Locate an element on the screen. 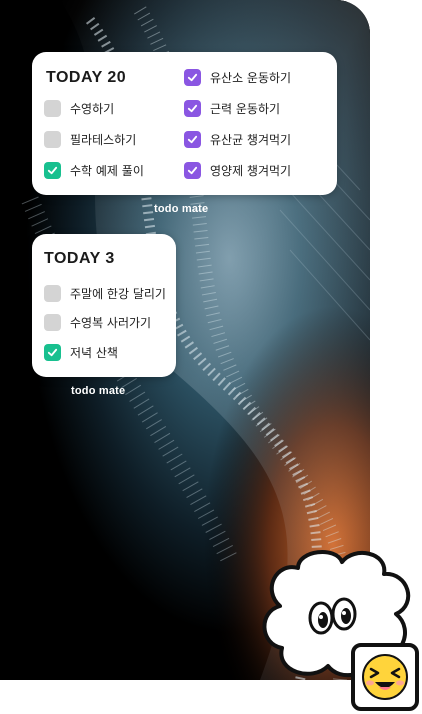 The width and height of the screenshot is (422, 714). todo-item: 유산소 운동하기 is located at coordinates (237, 77).